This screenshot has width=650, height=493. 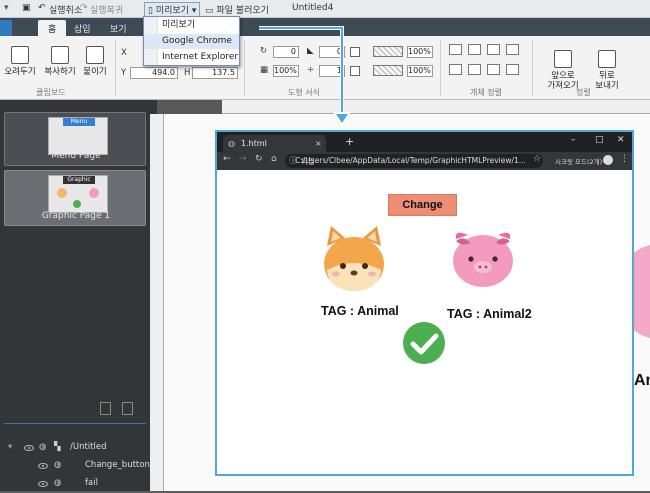 What do you see at coordinates (264, 70) in the screenshot?
I see `pattern-icon: ▦` at bounding box center [264, 70].